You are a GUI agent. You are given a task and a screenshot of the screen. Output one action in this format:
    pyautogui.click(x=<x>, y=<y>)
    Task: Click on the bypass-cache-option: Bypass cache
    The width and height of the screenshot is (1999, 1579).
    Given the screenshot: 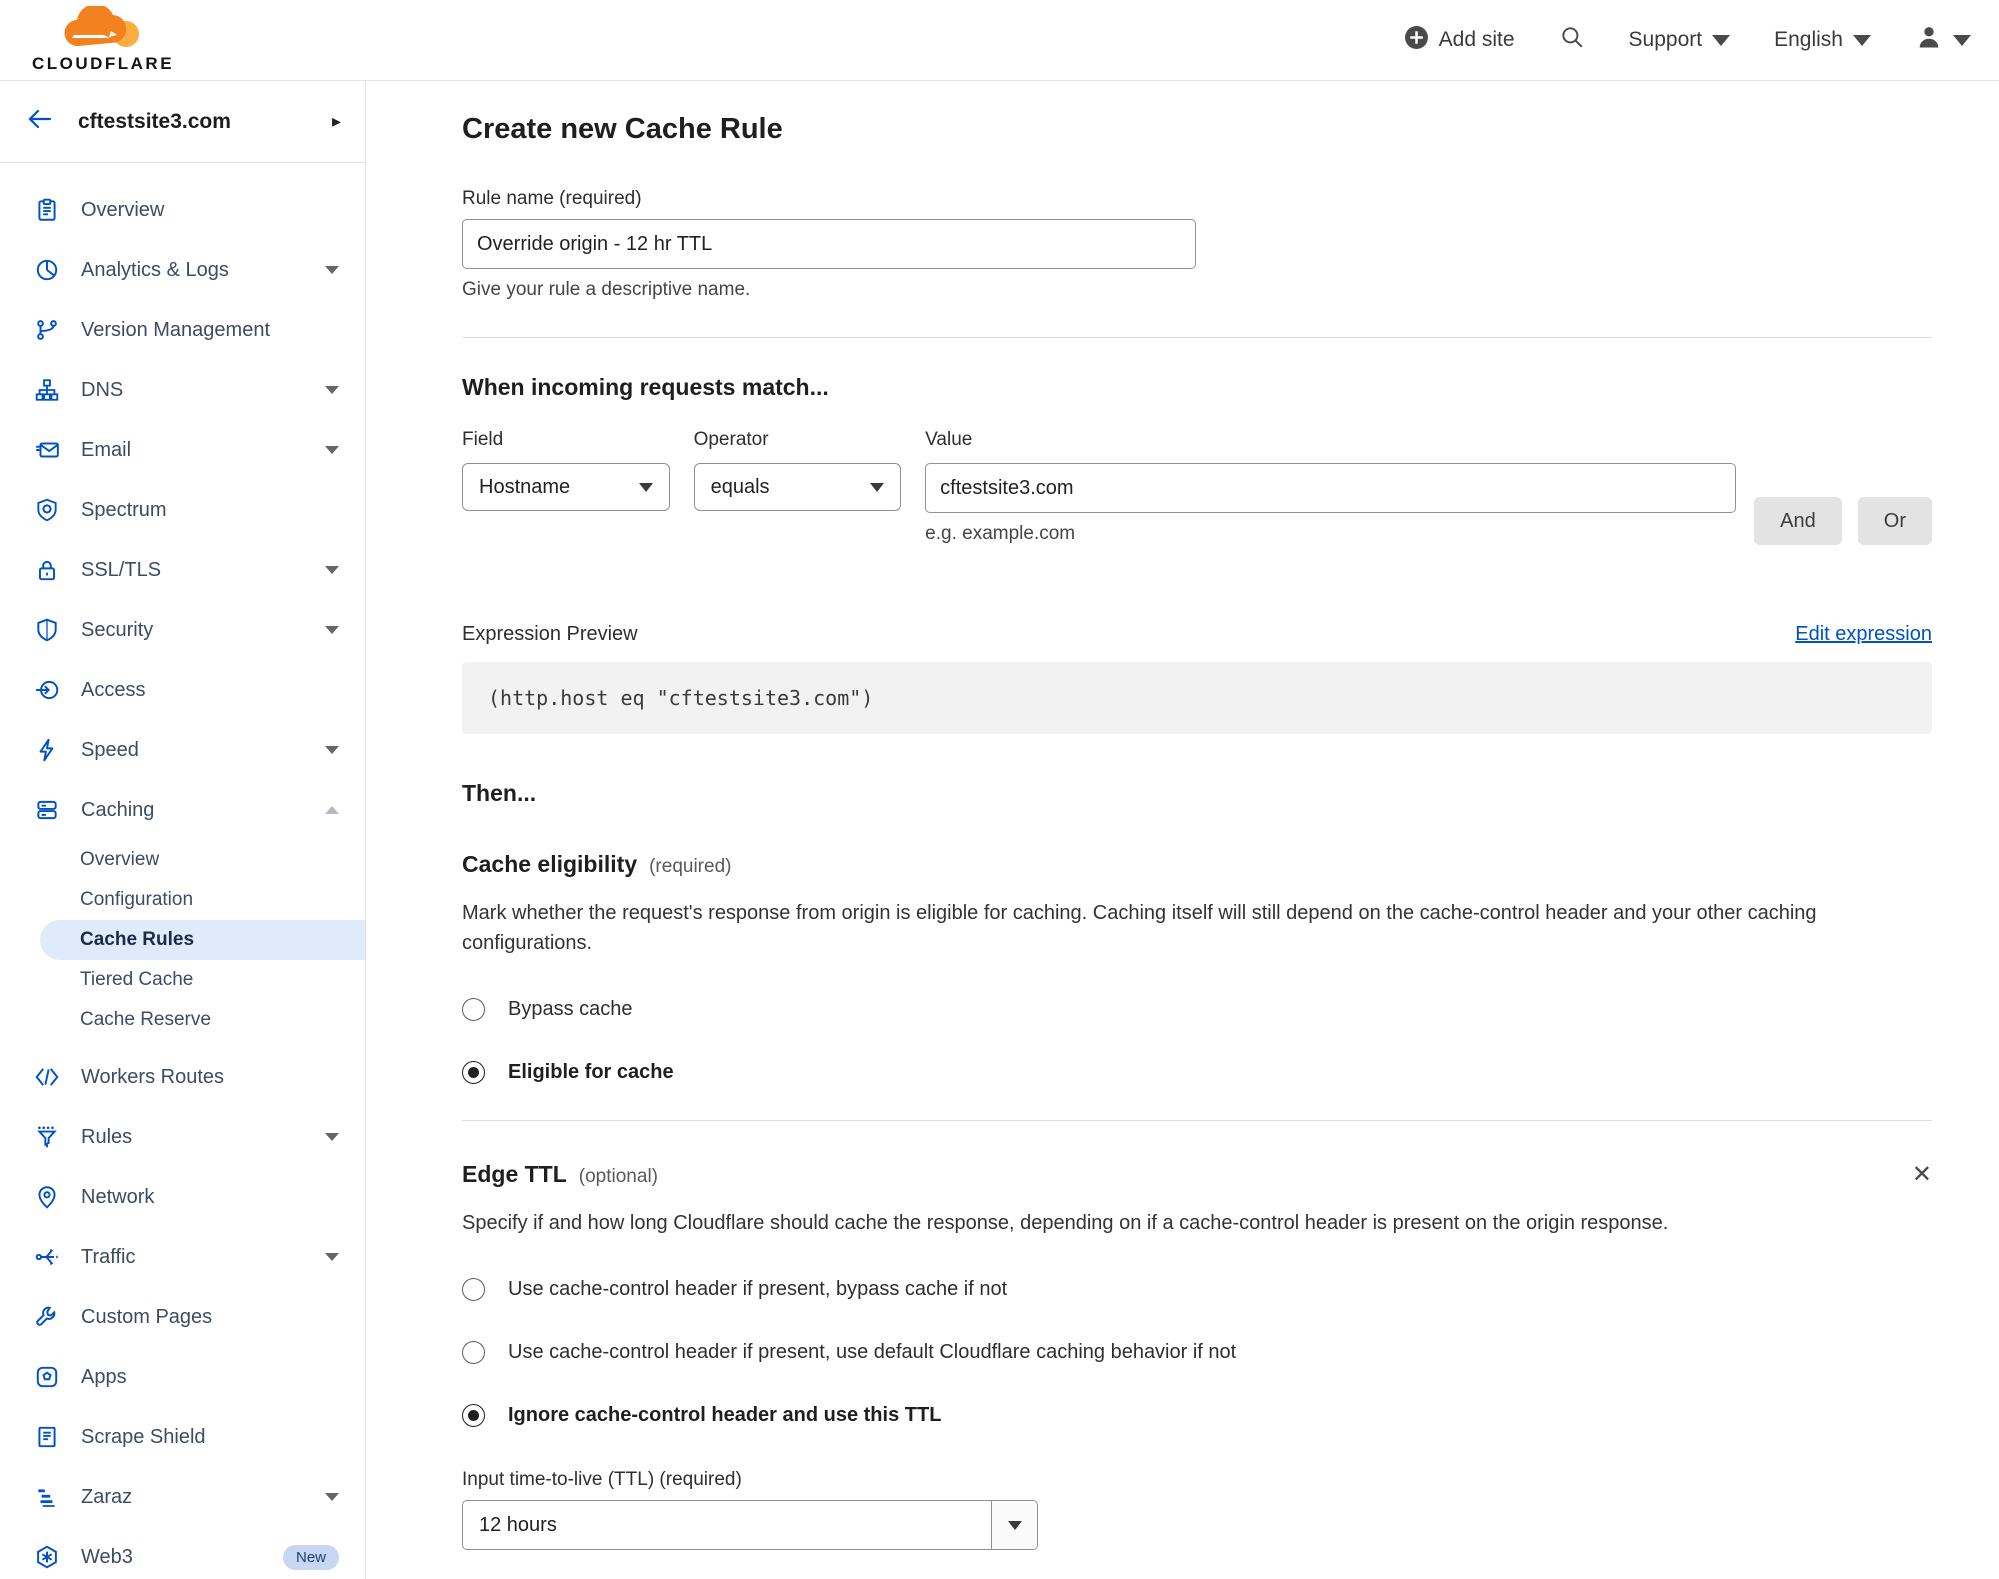 What is the action you would take?
    pyautogui.click(x=1197, y=1009)
    